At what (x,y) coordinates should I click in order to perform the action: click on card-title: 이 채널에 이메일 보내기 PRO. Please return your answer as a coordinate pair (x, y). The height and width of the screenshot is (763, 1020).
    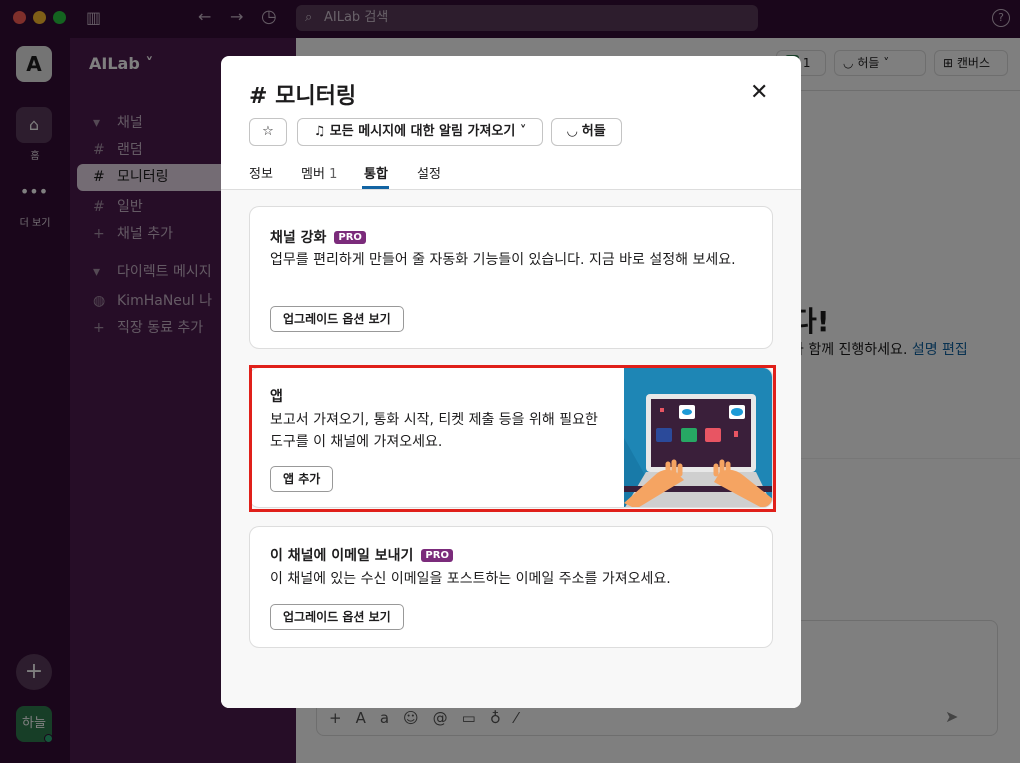
    Looking at the image, I should click on (361, 555).